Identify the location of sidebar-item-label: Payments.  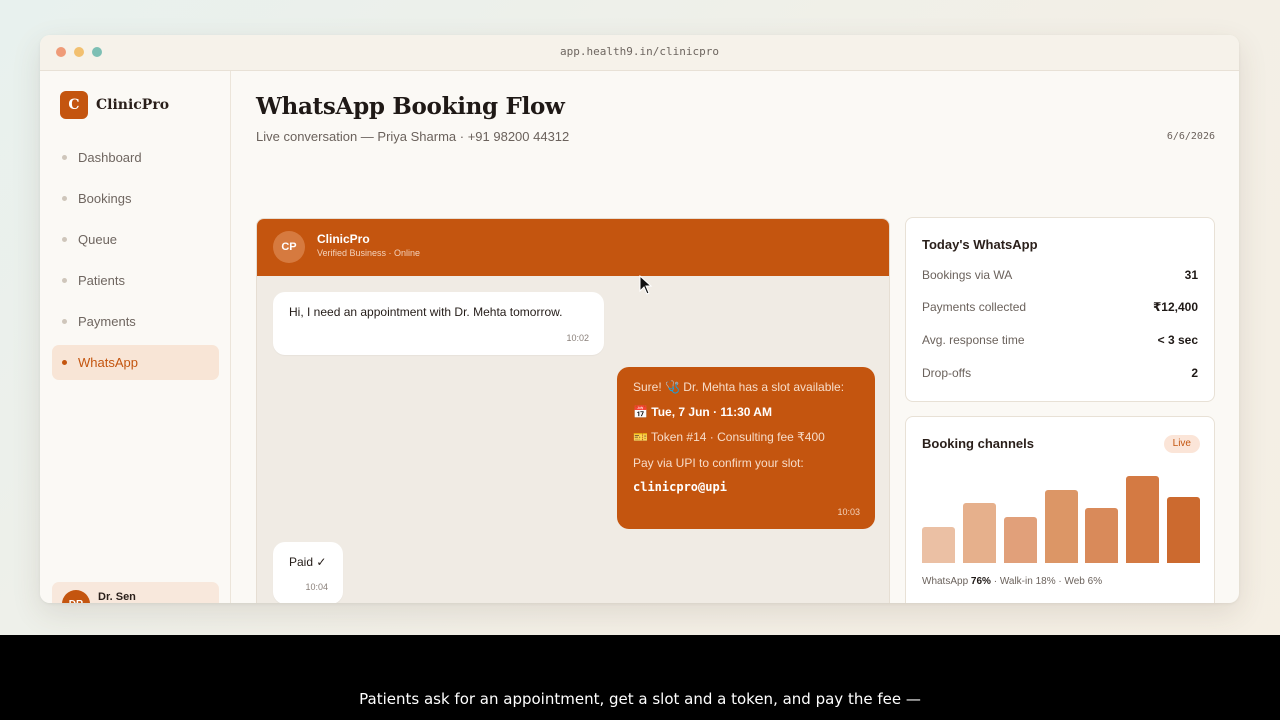
(107, 321).